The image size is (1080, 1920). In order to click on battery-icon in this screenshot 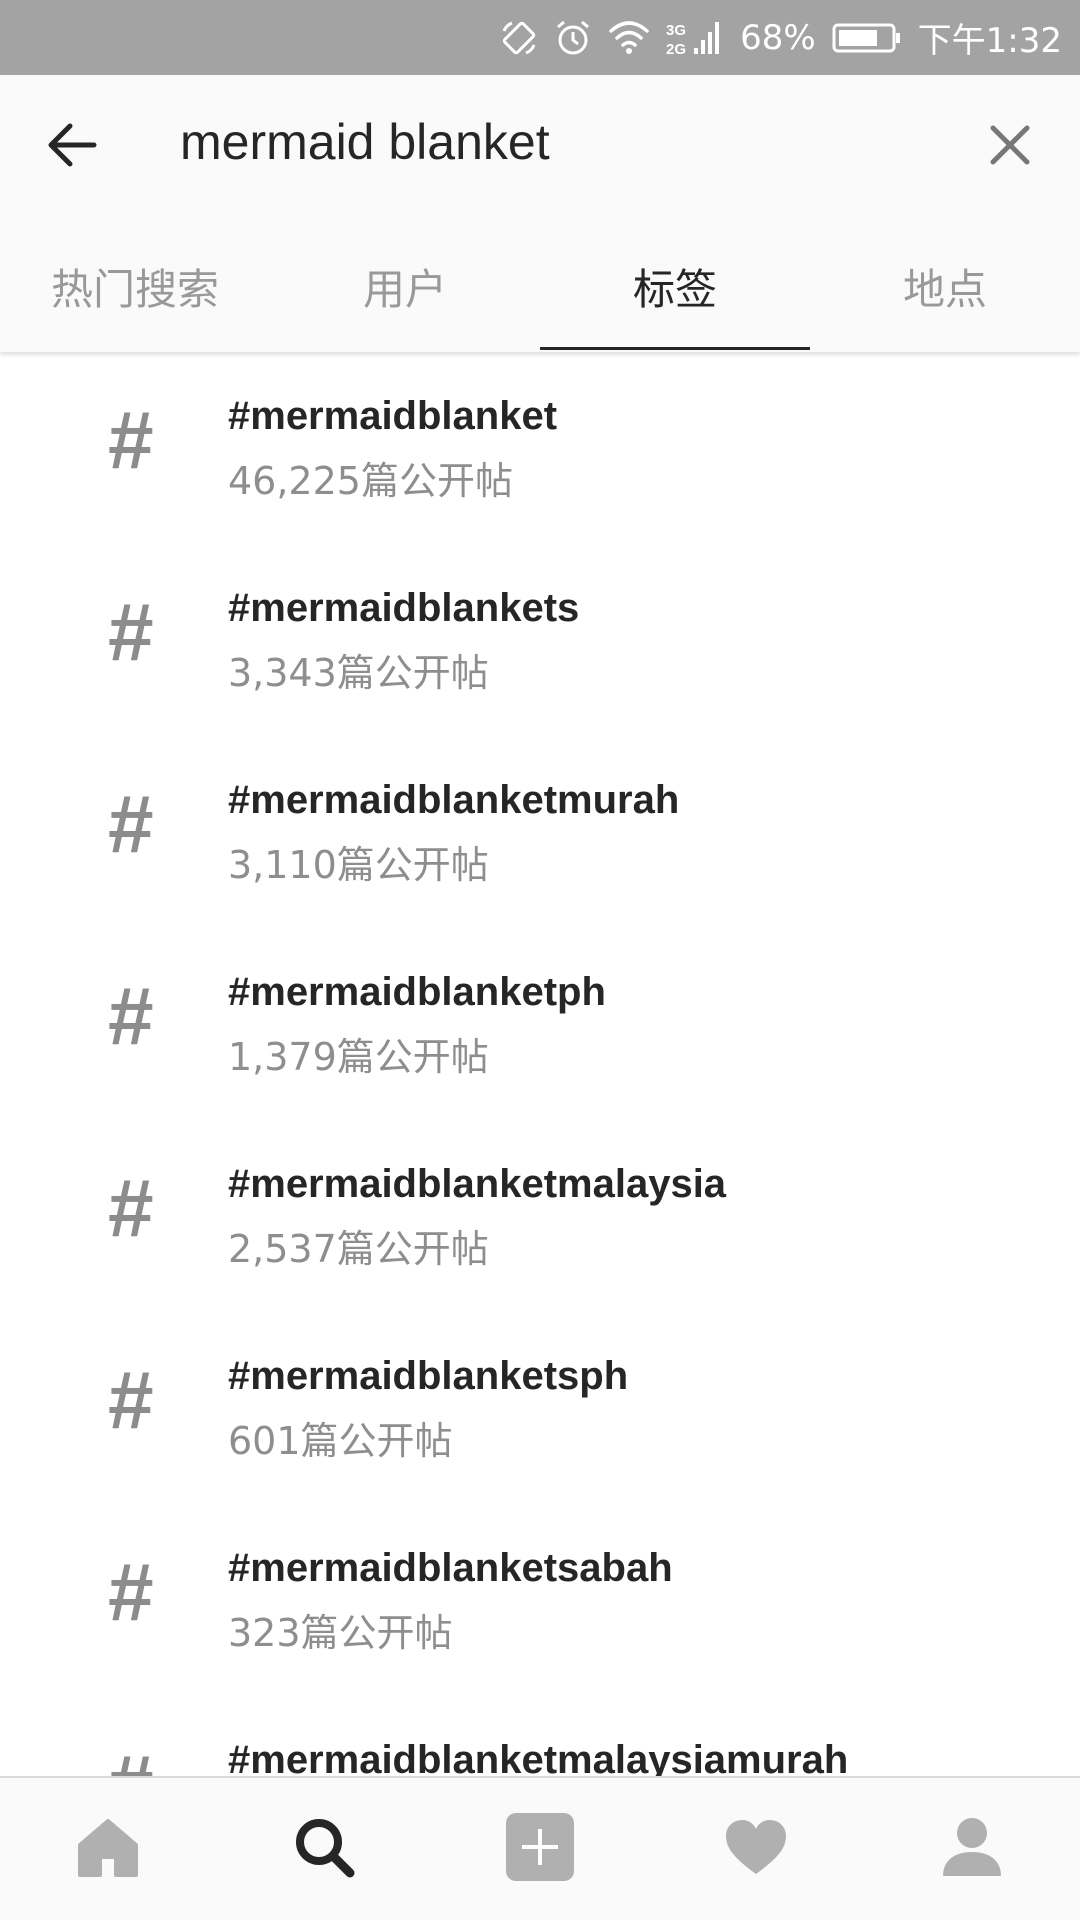, I will do `click(867, 38)`.